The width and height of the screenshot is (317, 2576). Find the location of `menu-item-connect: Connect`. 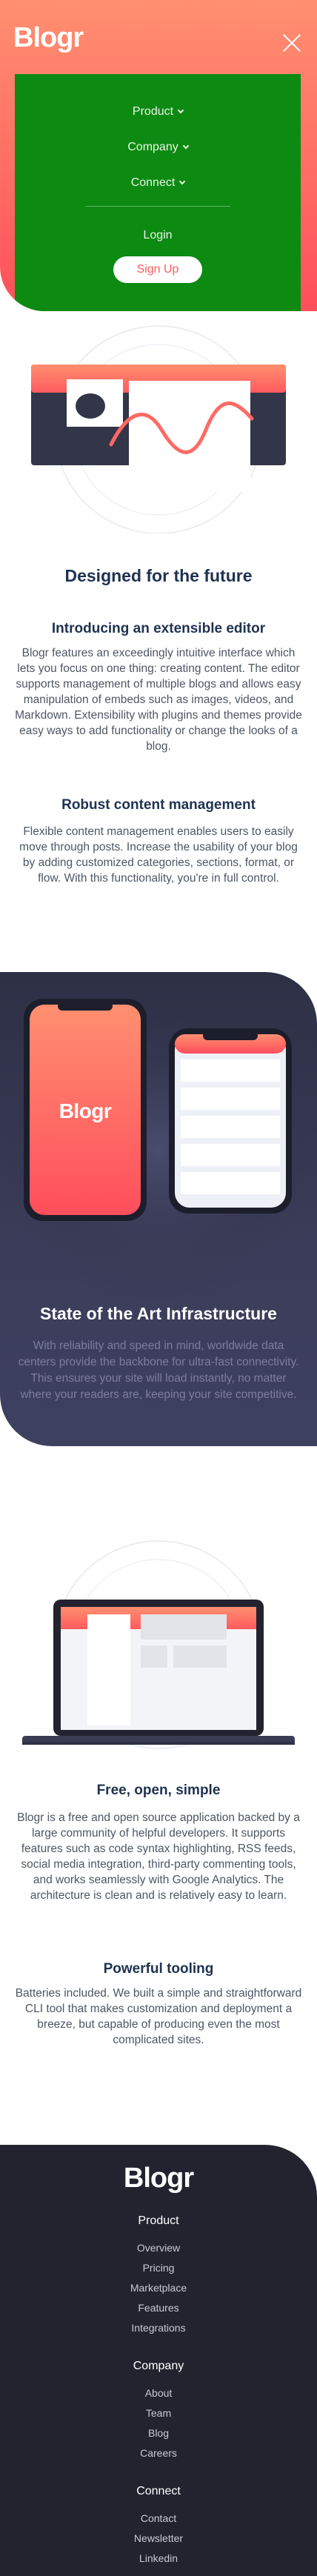

menu-item-connect: Connect is located at coordinates (158, 183).